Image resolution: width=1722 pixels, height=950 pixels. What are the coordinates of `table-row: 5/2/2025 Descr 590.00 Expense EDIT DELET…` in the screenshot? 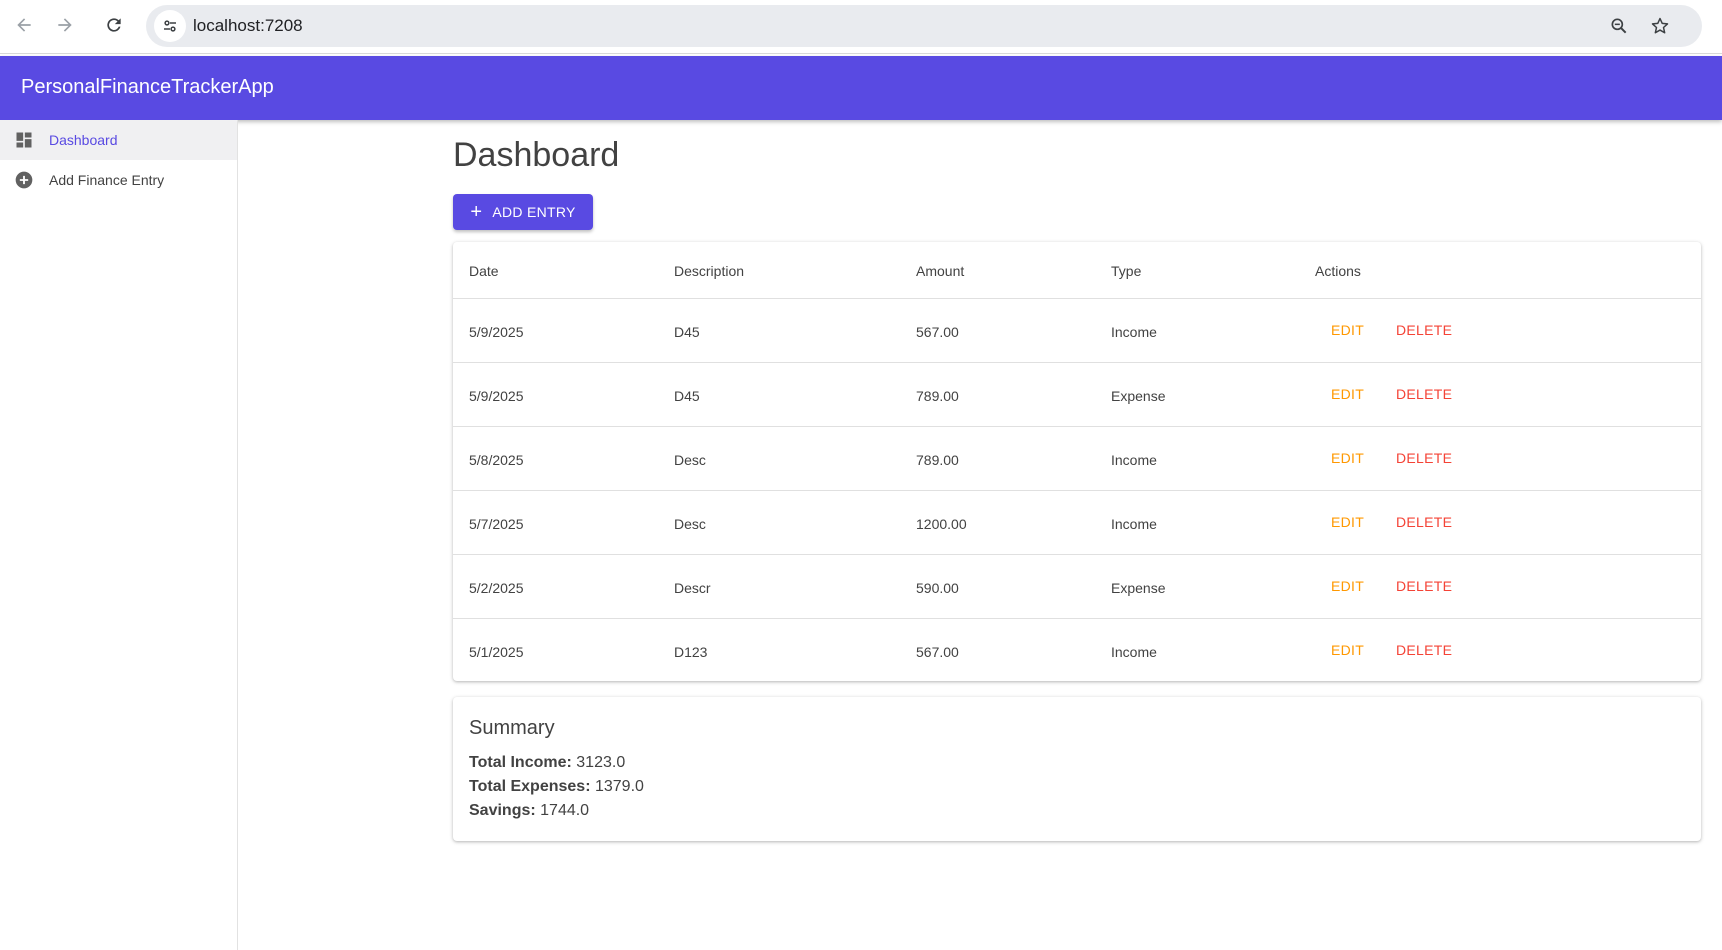 It's located at (1077, 587).